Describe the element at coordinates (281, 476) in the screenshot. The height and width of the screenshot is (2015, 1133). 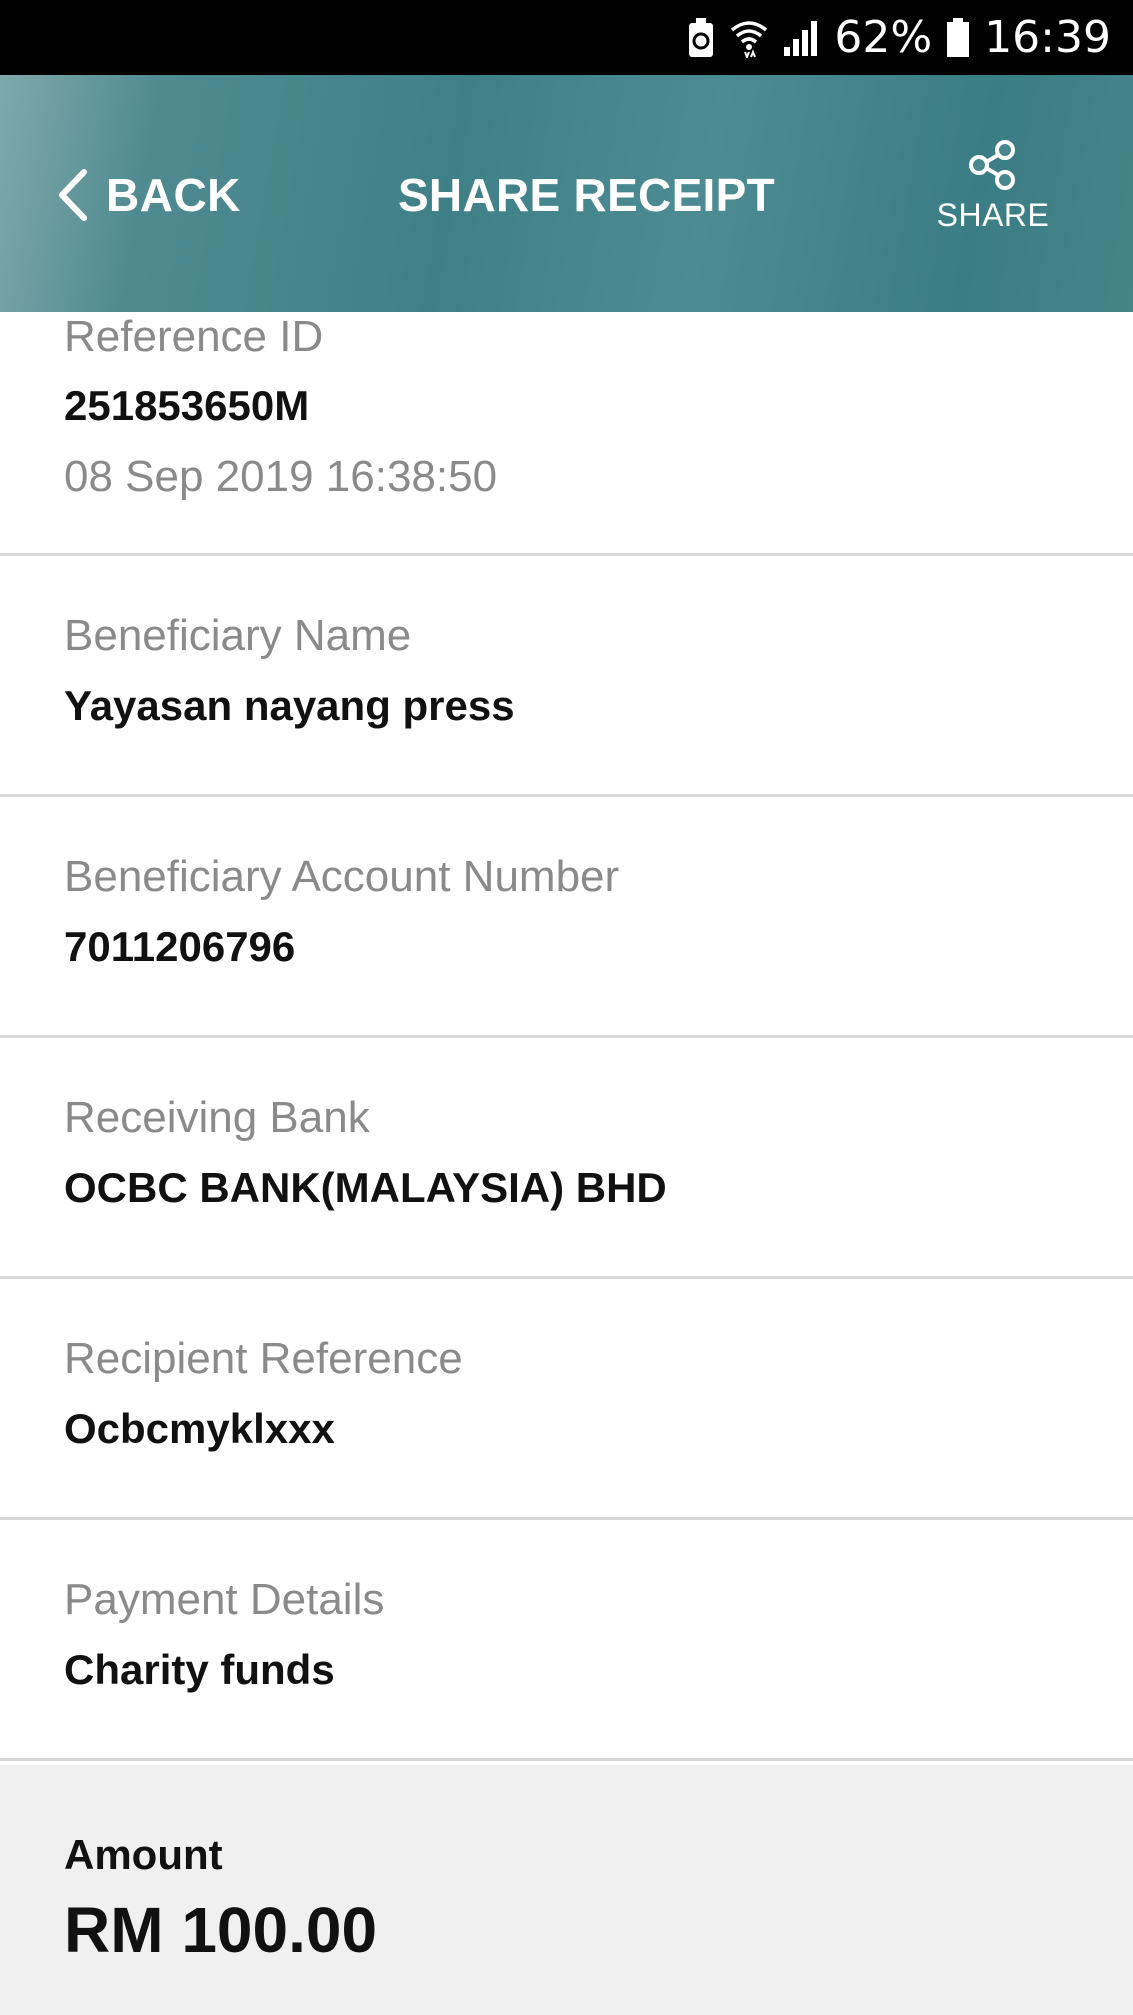
I see `transaction-datetime: 08 Sep 2019 16:38:50` at that location.